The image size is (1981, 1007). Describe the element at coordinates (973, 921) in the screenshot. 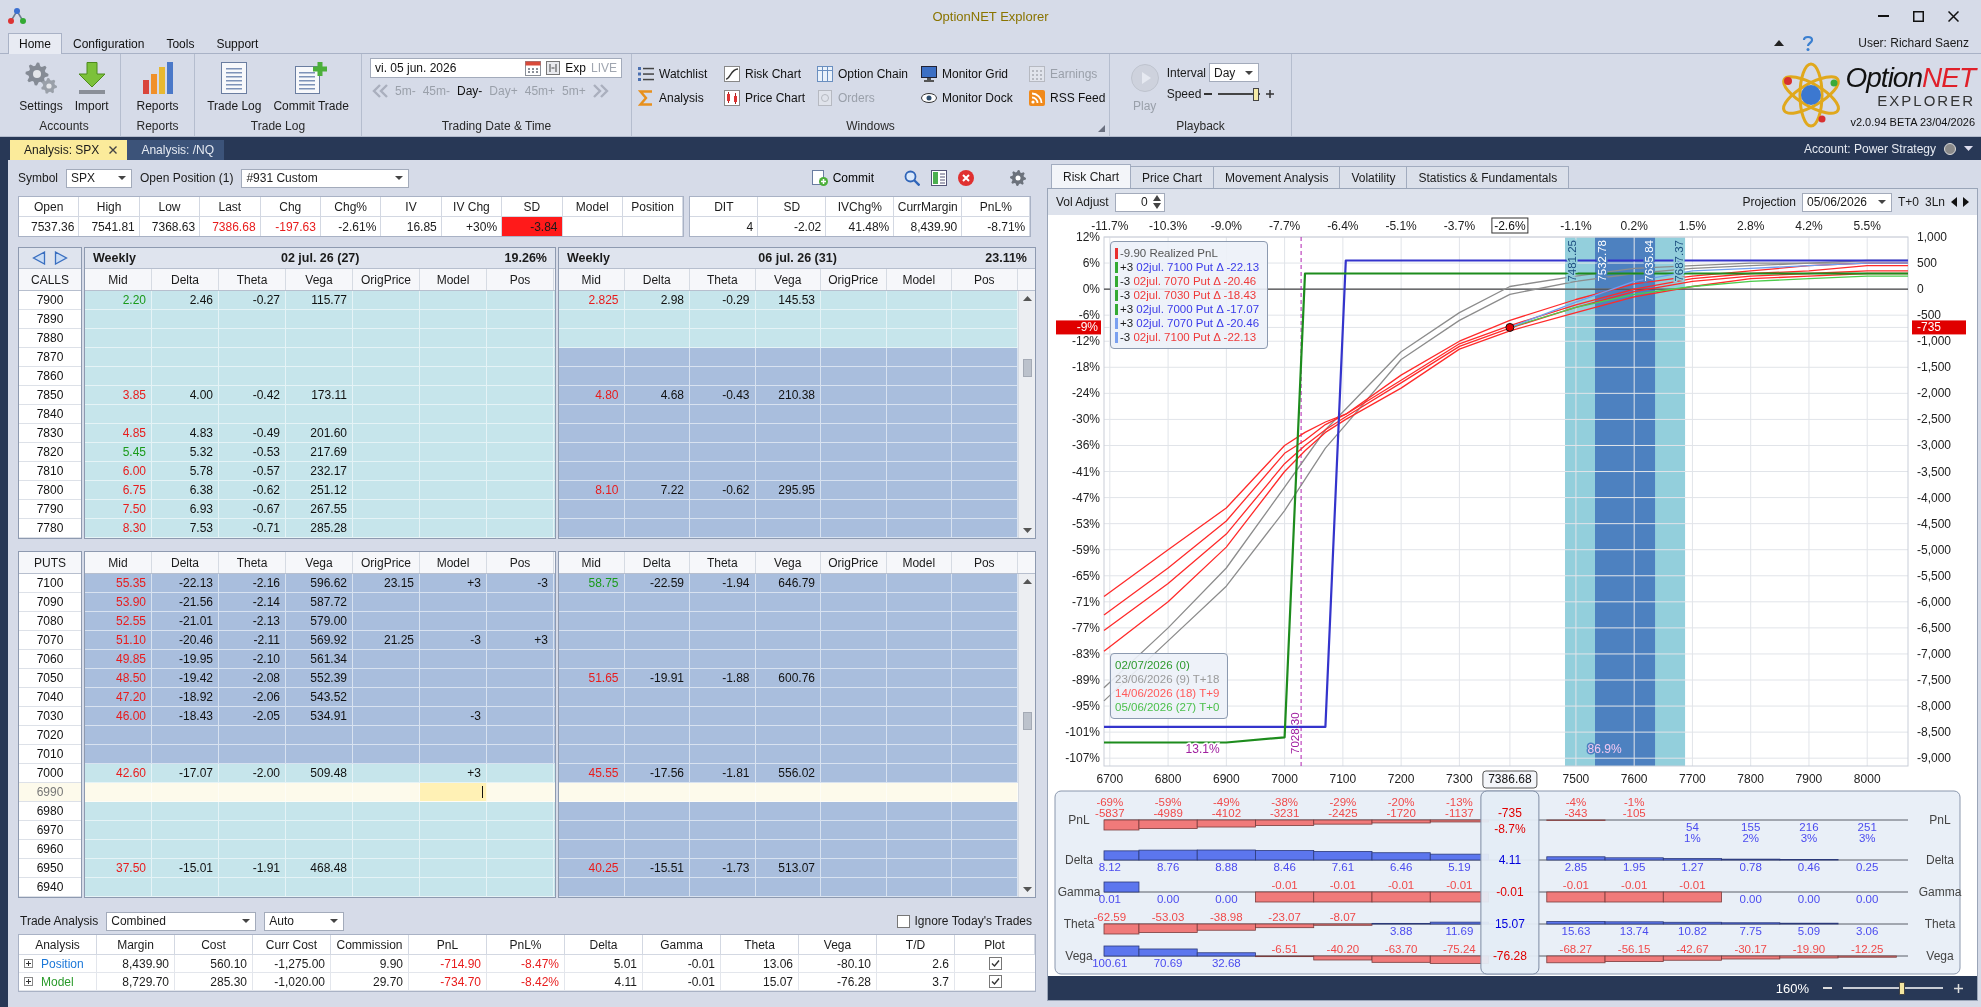

I see `checkbox-label: Ignore Today's Trades` at that location.